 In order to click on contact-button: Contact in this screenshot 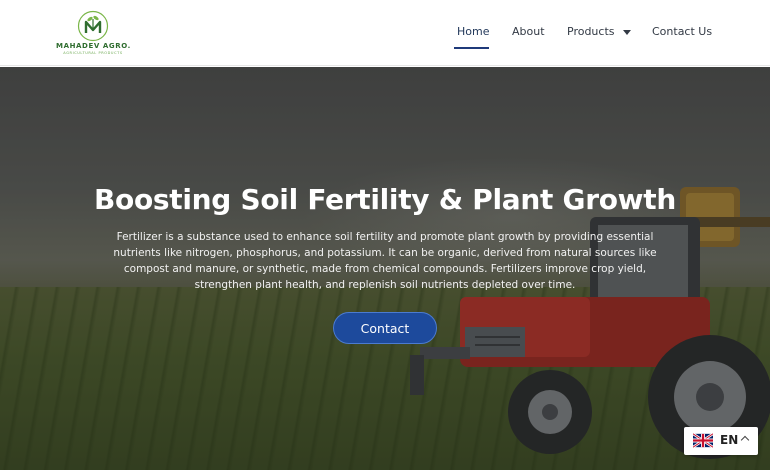, I will do `click(385, 328)`.